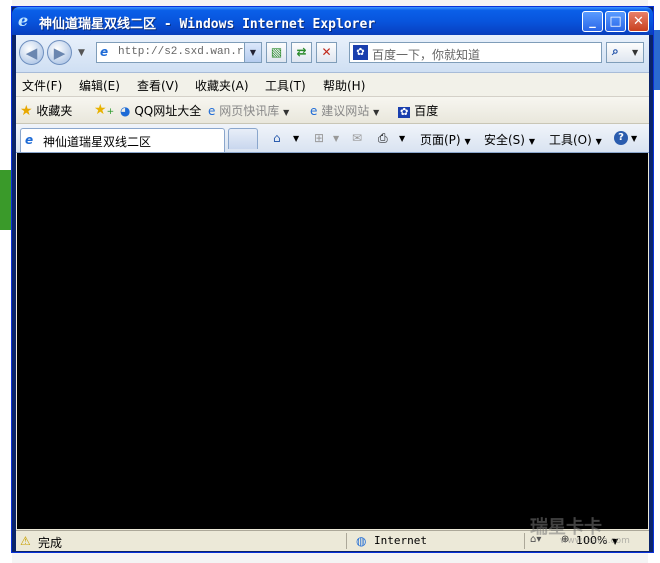  I want to click on help-icon: ?, so click(621, 138).